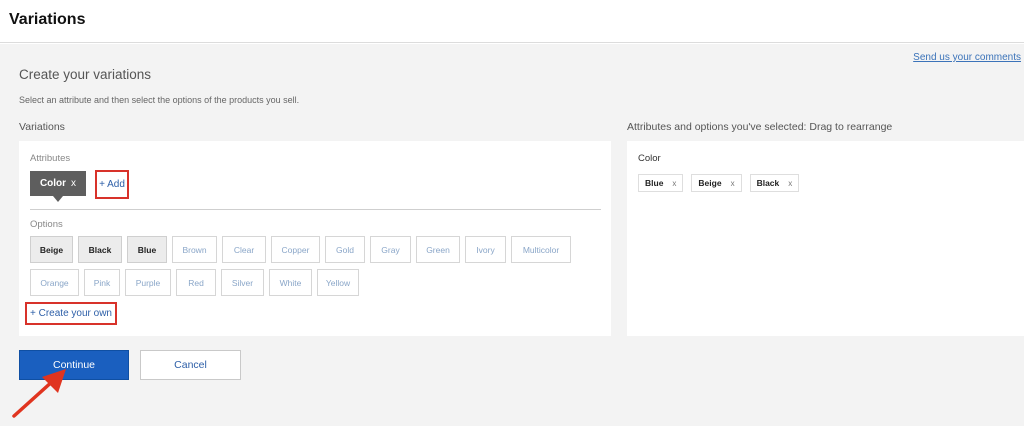 Image resolution: width=1024 pixels, height=426 pixels. What do you see at coordinates (112, 184) in the screenshot?
I see `add-attribute-button: + Add` at bounding box center [112, 184].